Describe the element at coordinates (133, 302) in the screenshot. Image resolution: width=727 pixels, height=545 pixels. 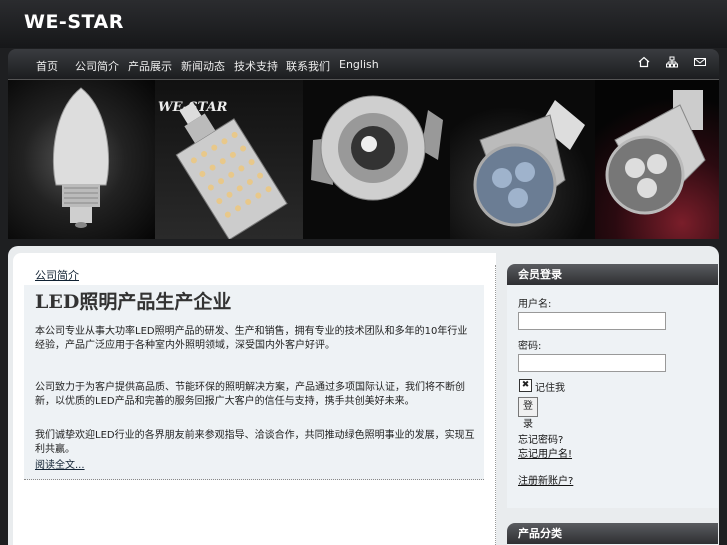
I see `article-title: LED照明产品生产企业` at that location.